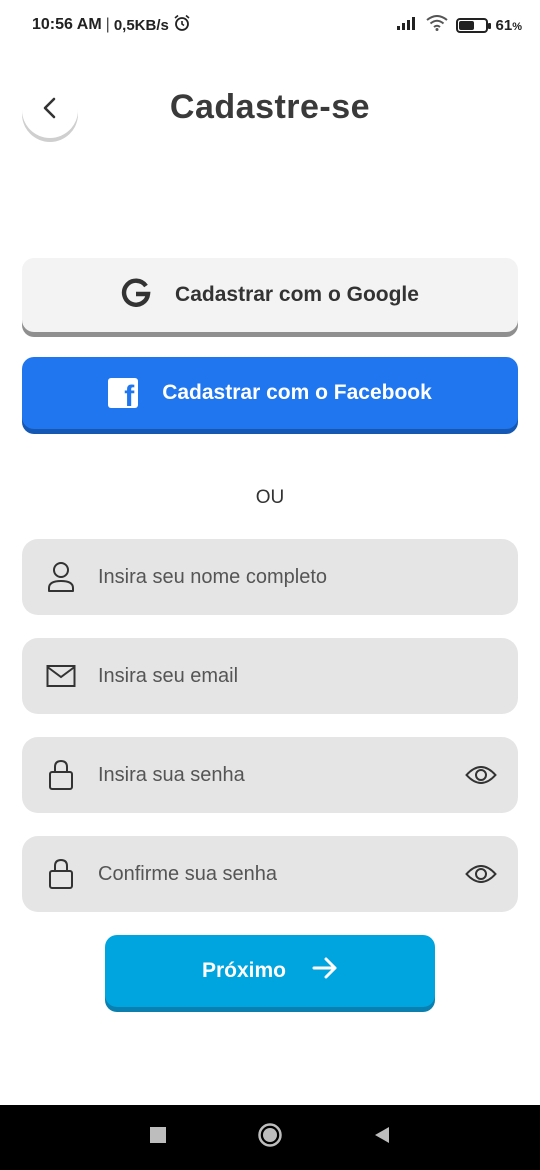 The image size is (540, 1170). I want to click on next-button-label: Próximo, so click(244, 970).